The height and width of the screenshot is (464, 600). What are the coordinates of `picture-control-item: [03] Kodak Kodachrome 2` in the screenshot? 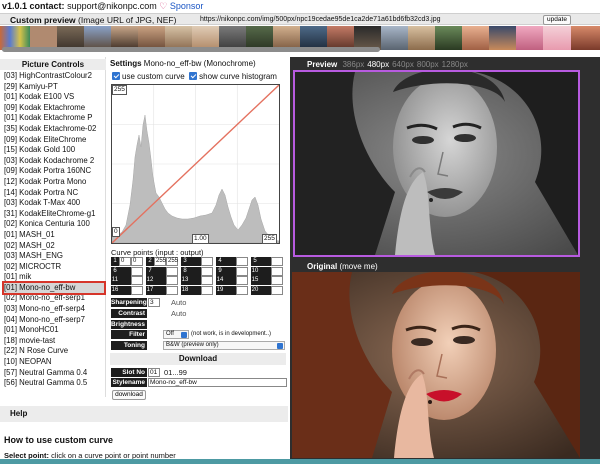 It's located at (54, 161).